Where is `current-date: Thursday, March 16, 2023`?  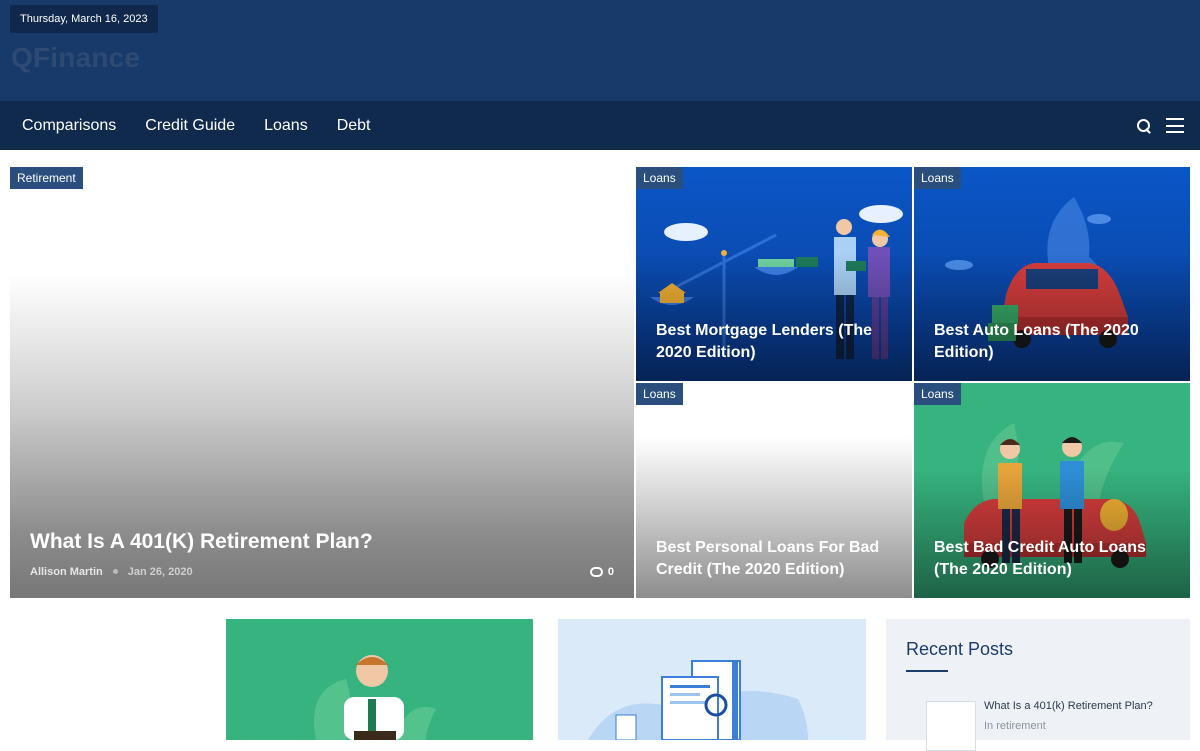 current-date: Thursday, March 16, 2023 is located at coordinates (84, 19).